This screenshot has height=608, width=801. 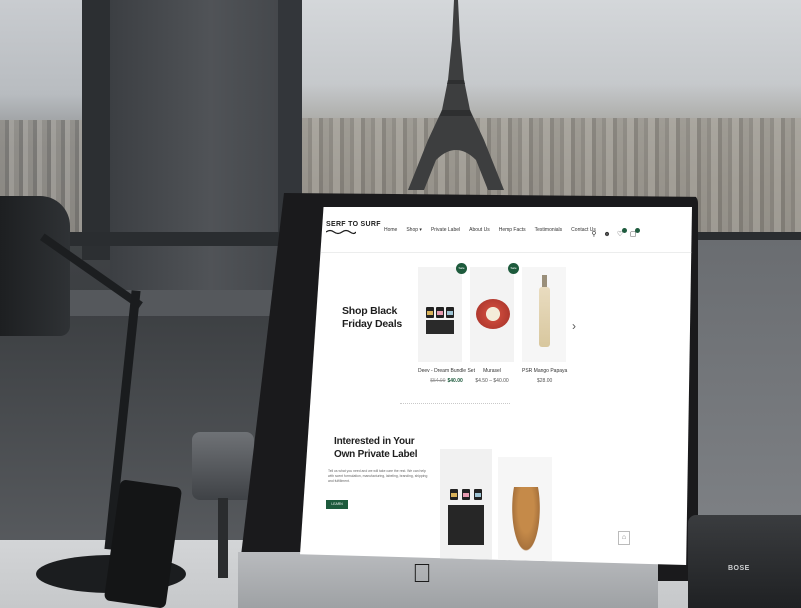 I want to click on menu-item-about: About Us, so click(x=479, y=230).